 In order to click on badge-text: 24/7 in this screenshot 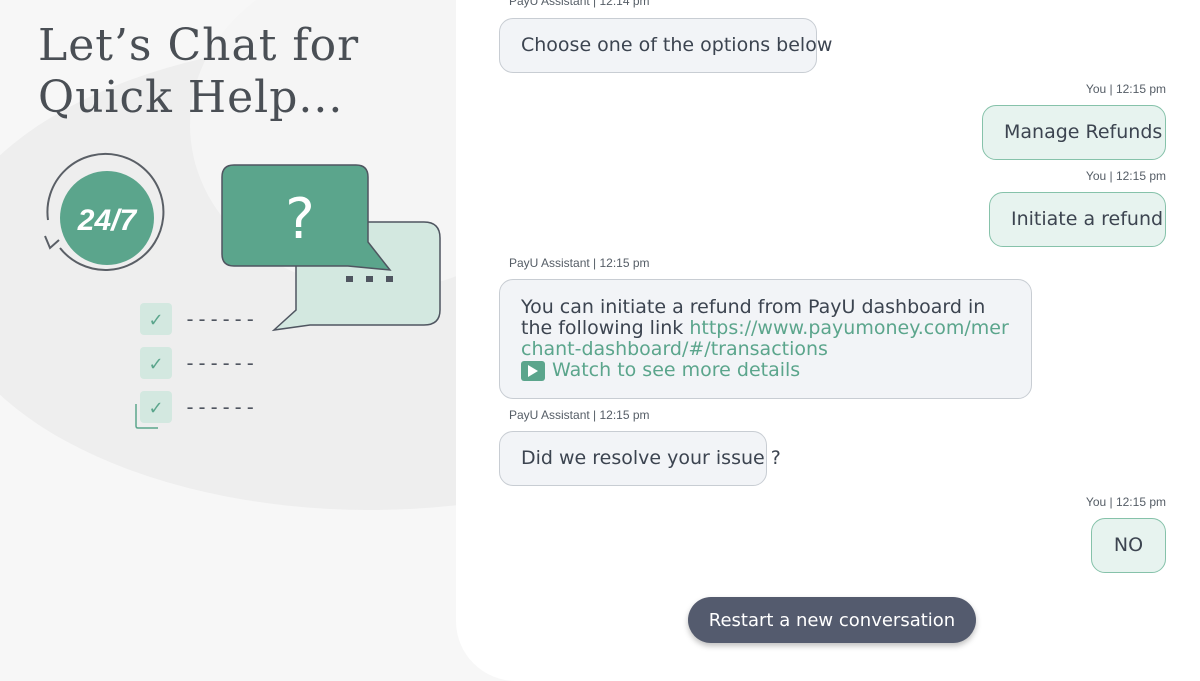, I will do `click(107, 220)`.